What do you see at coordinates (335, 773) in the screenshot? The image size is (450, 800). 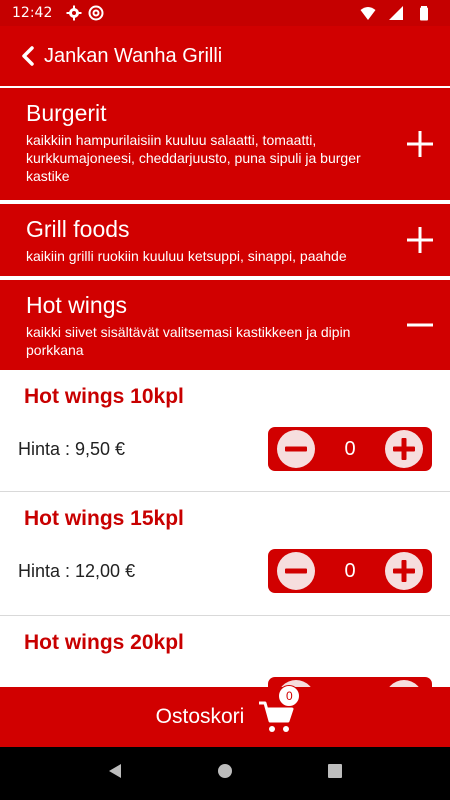 I see `recents-square-icon` at bounding box center [335, 773].